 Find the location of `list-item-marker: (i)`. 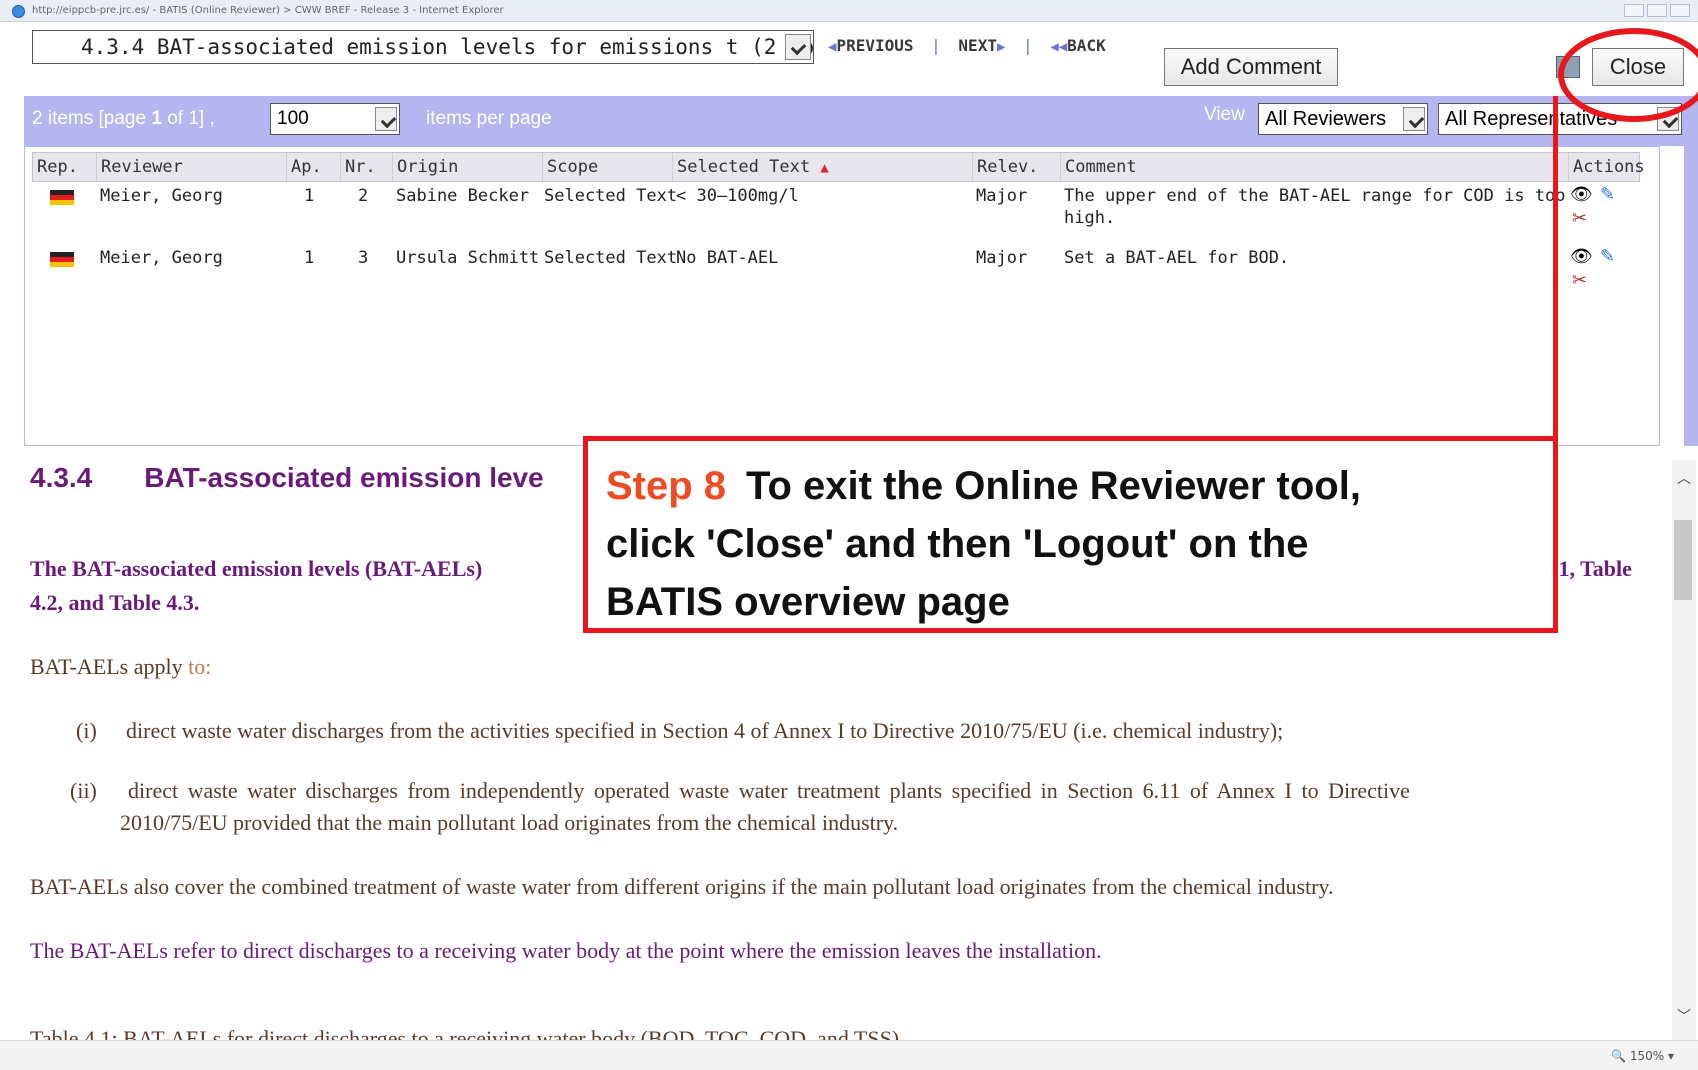

list-item-marker: (i) is located at coordinates (86, 730).